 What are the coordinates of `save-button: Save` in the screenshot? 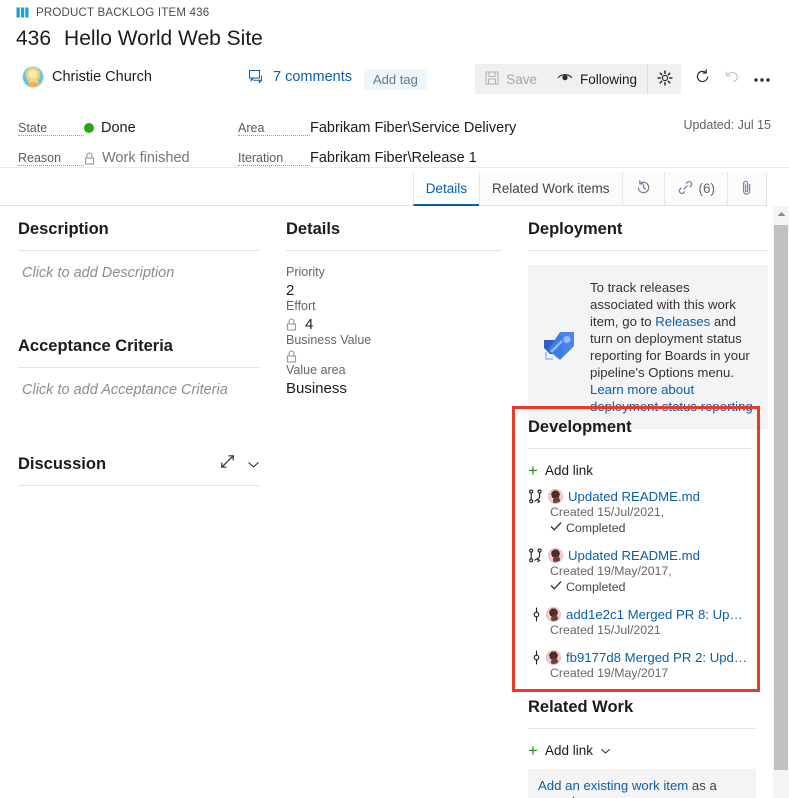 It's located at (511, 79).